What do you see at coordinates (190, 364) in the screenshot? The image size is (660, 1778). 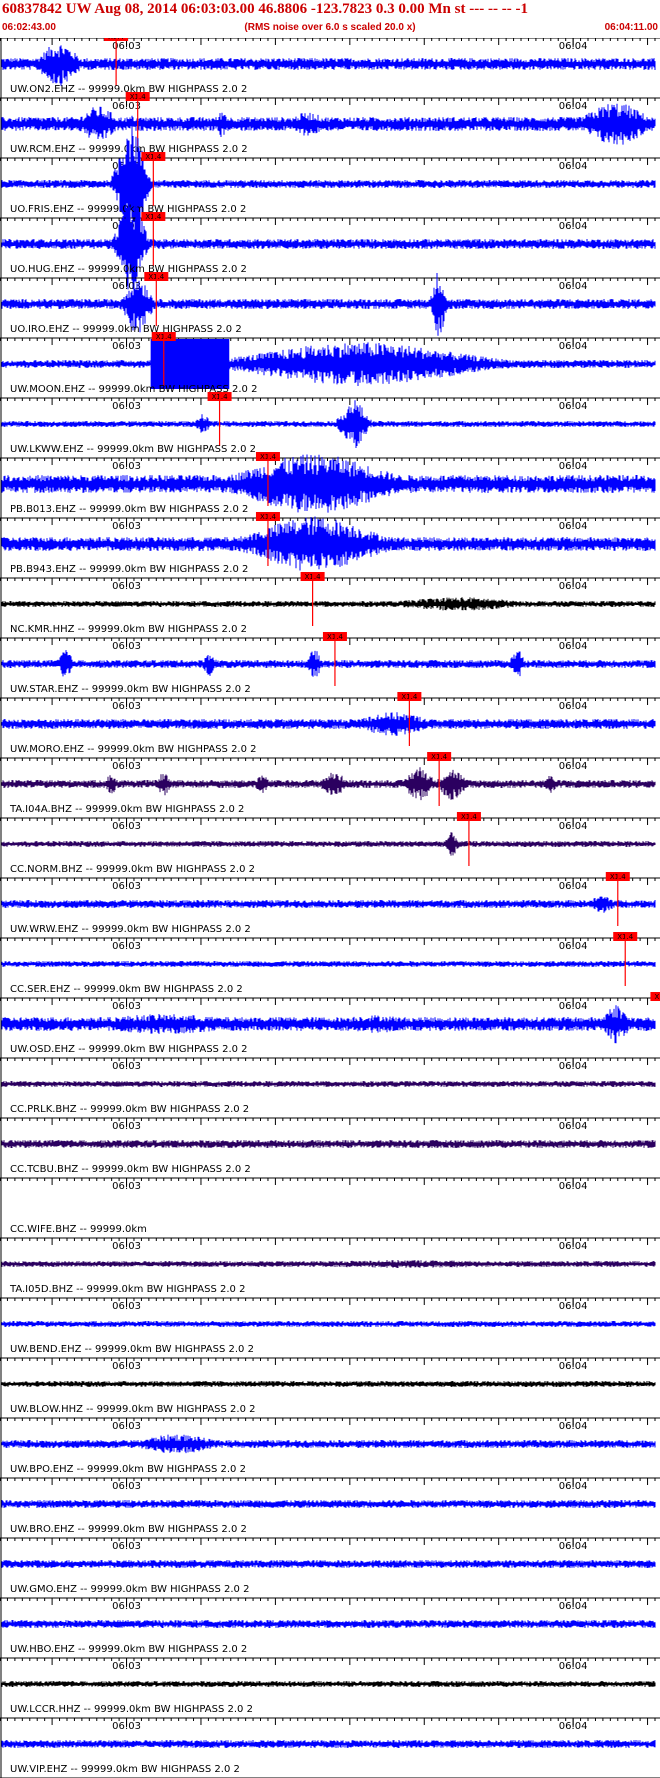 I see `clipped-block` at bounding box center [190, 364].